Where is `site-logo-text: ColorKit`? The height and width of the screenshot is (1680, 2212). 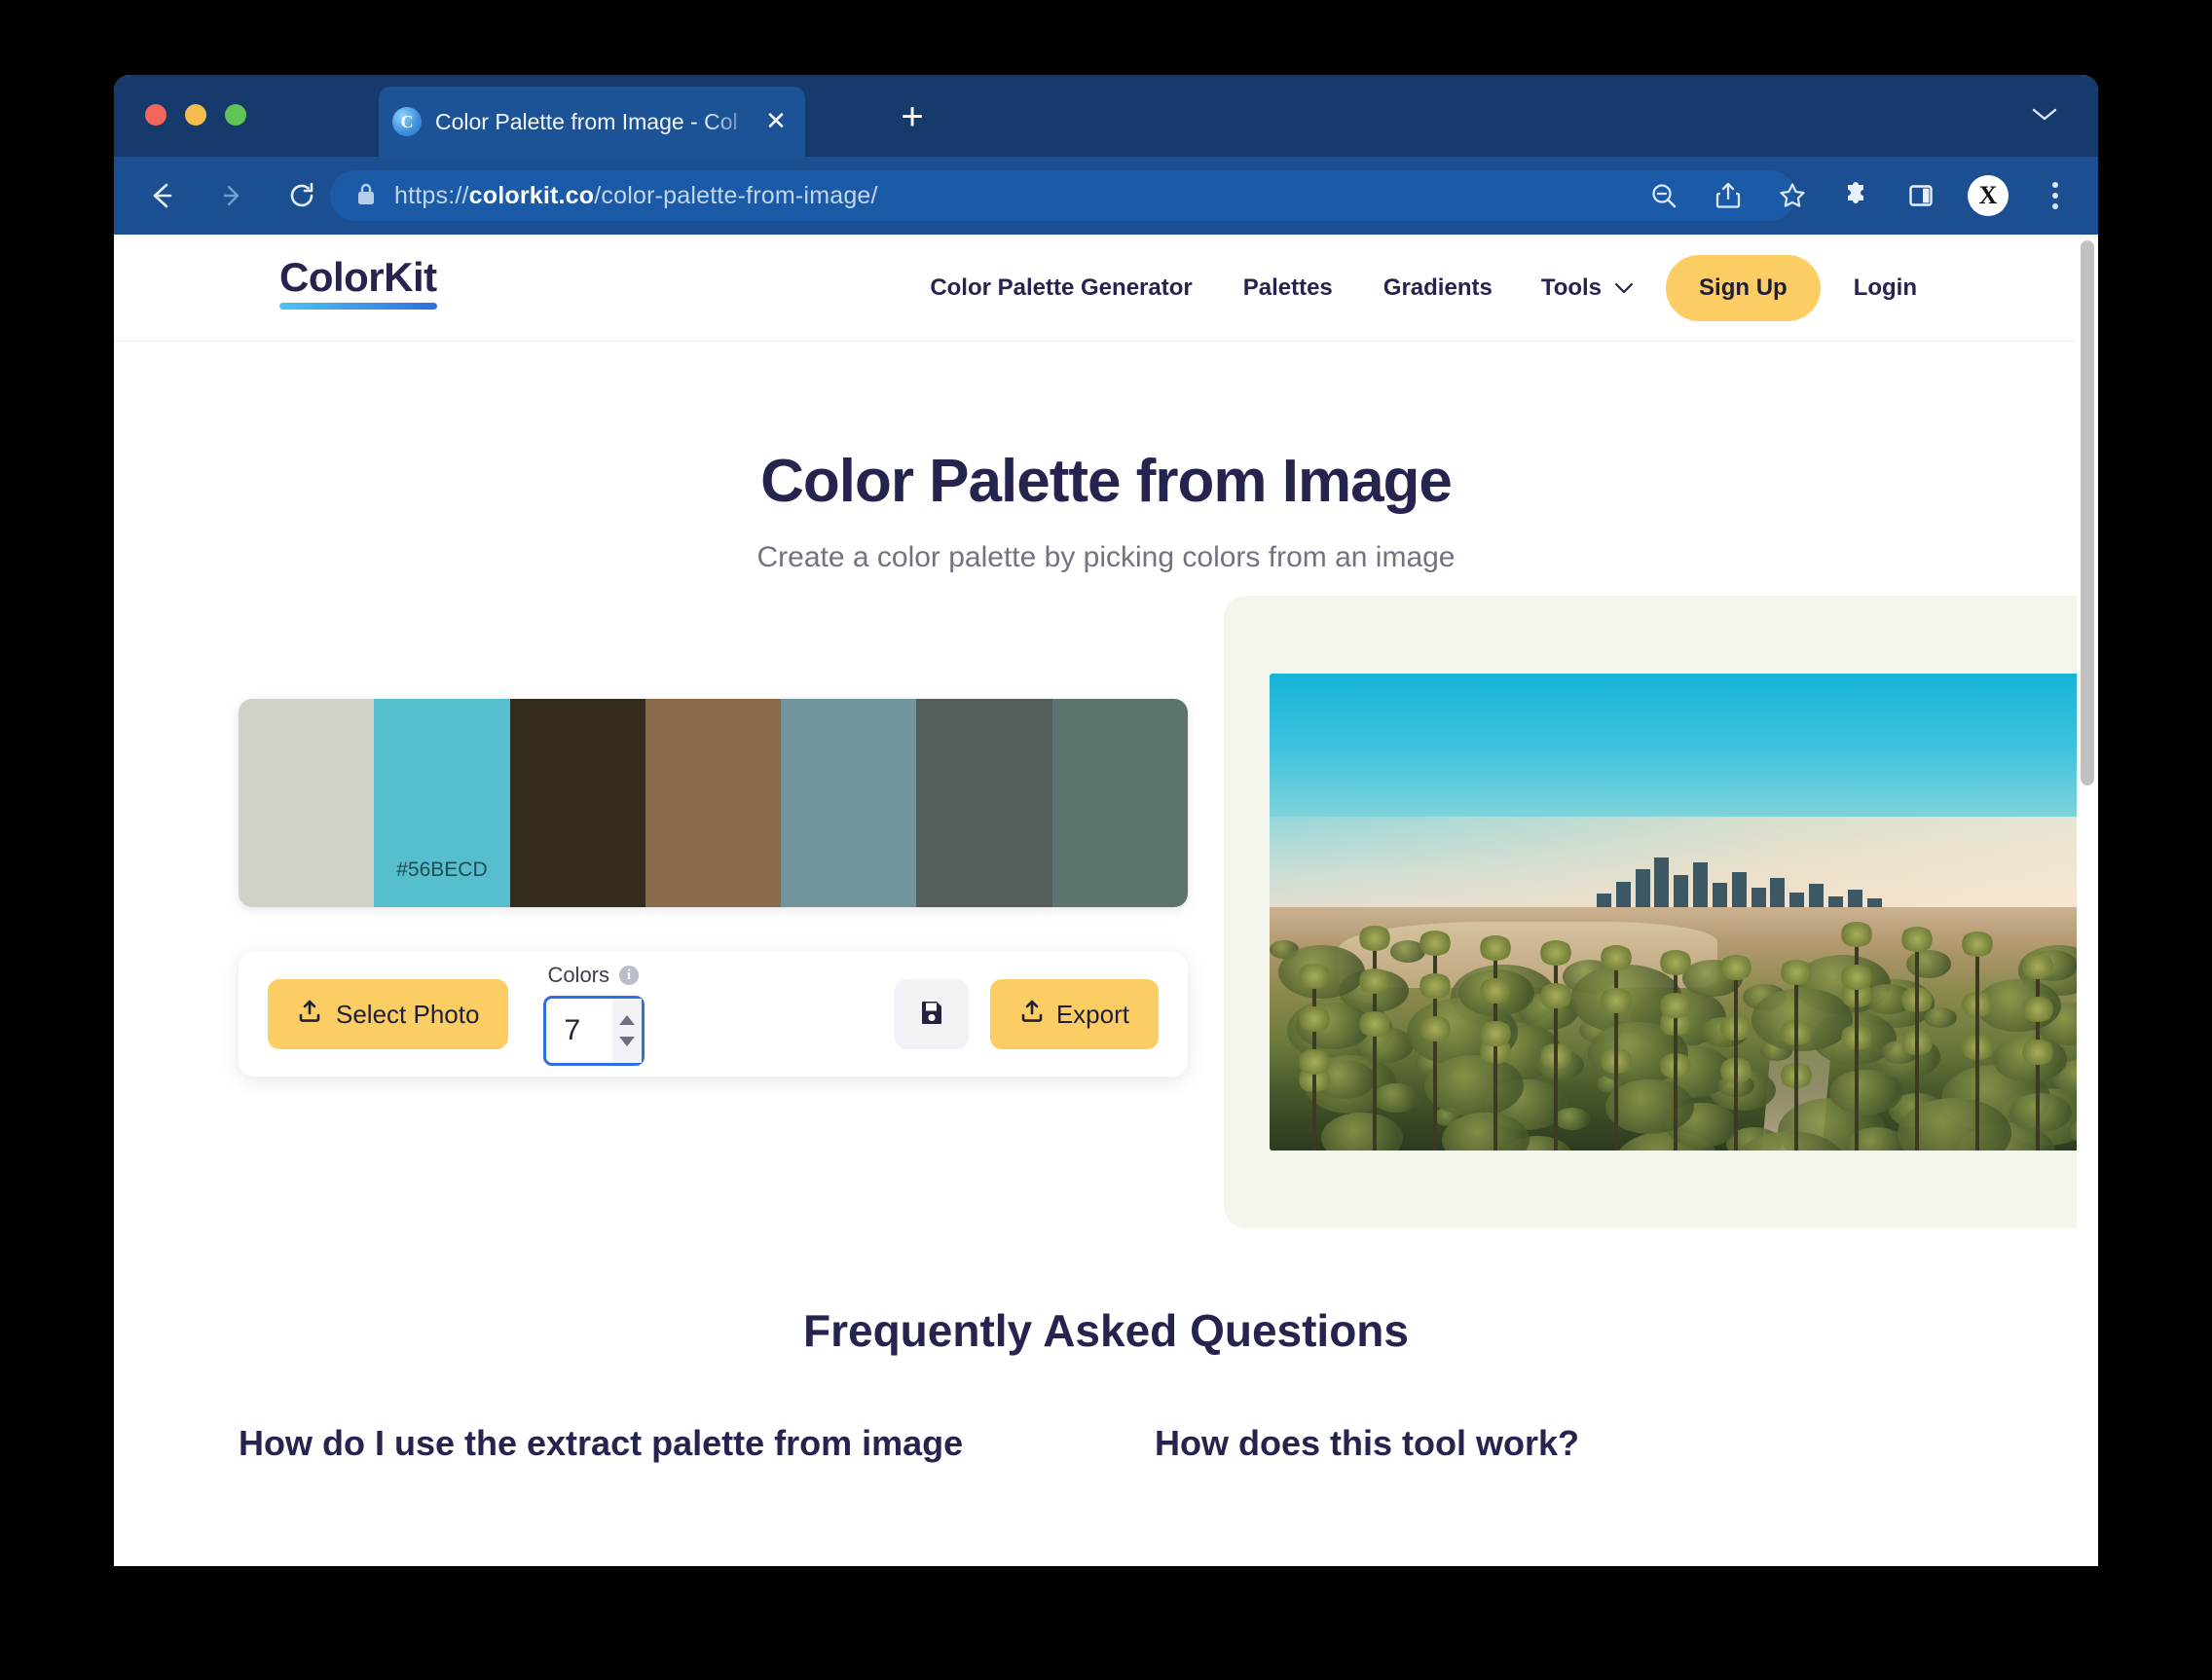 site-logo-text: ColorKit is located at coordinates (358, 277).